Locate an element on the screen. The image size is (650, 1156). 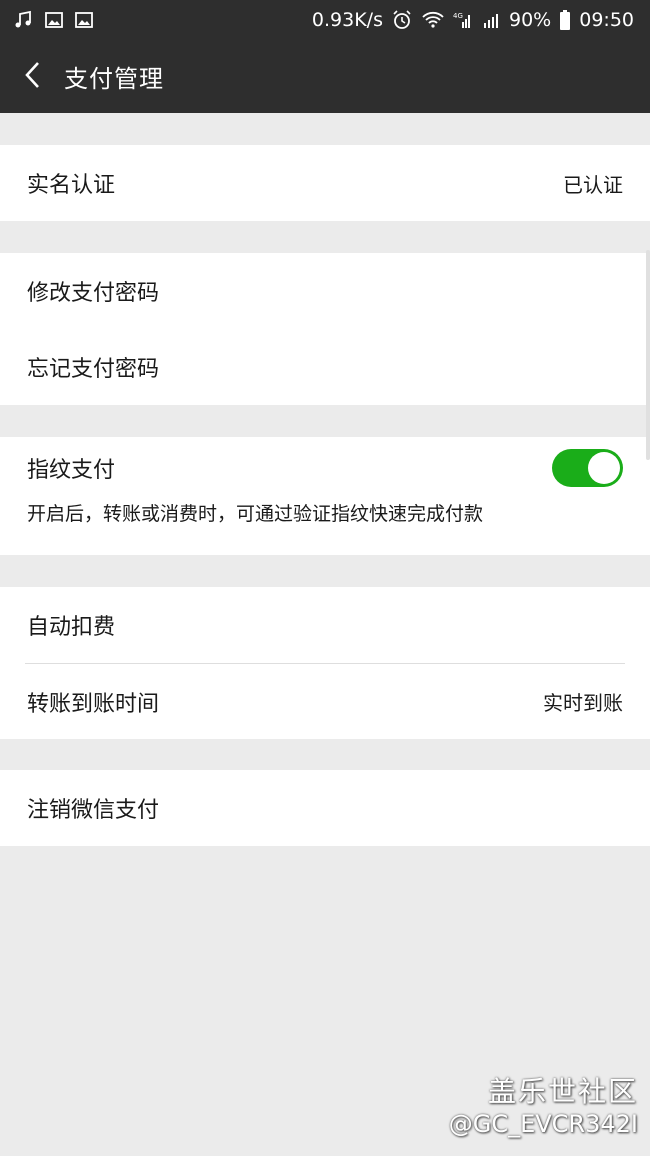
toggle-knob is located at coordinates (604, 468).